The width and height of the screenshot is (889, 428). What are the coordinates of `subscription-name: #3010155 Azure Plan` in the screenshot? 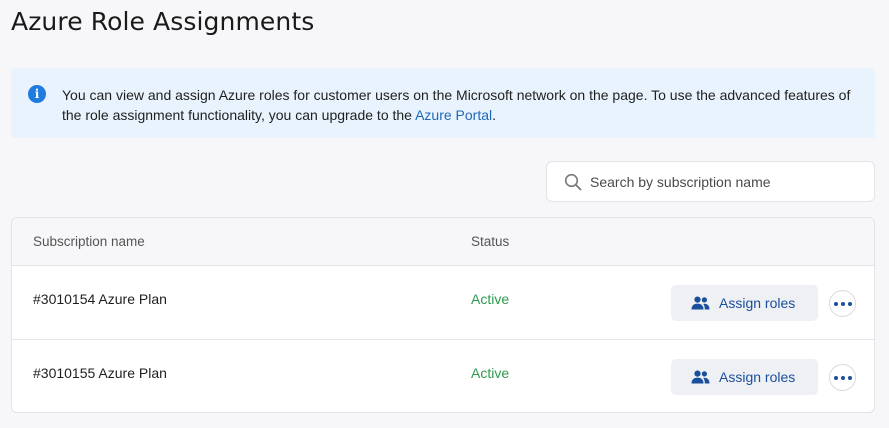 It's located at (100, 373).